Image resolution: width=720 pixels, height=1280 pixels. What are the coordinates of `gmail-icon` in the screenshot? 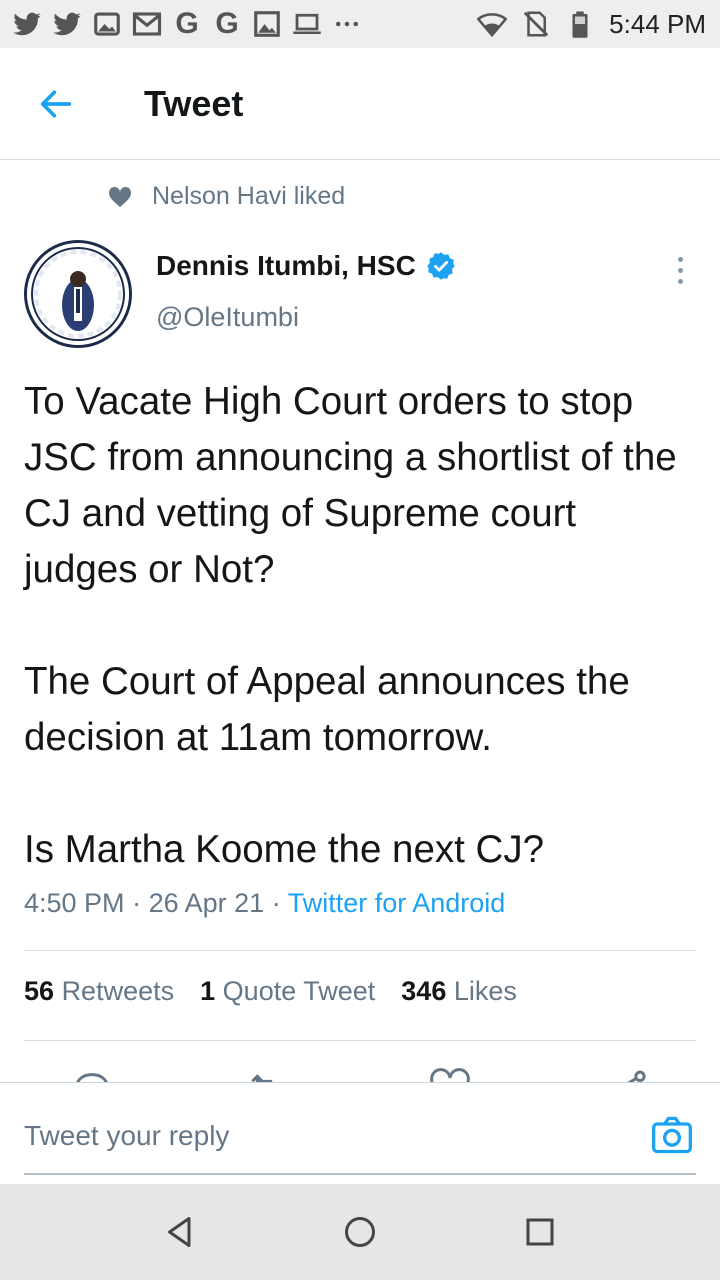 It's located at (147, 24).